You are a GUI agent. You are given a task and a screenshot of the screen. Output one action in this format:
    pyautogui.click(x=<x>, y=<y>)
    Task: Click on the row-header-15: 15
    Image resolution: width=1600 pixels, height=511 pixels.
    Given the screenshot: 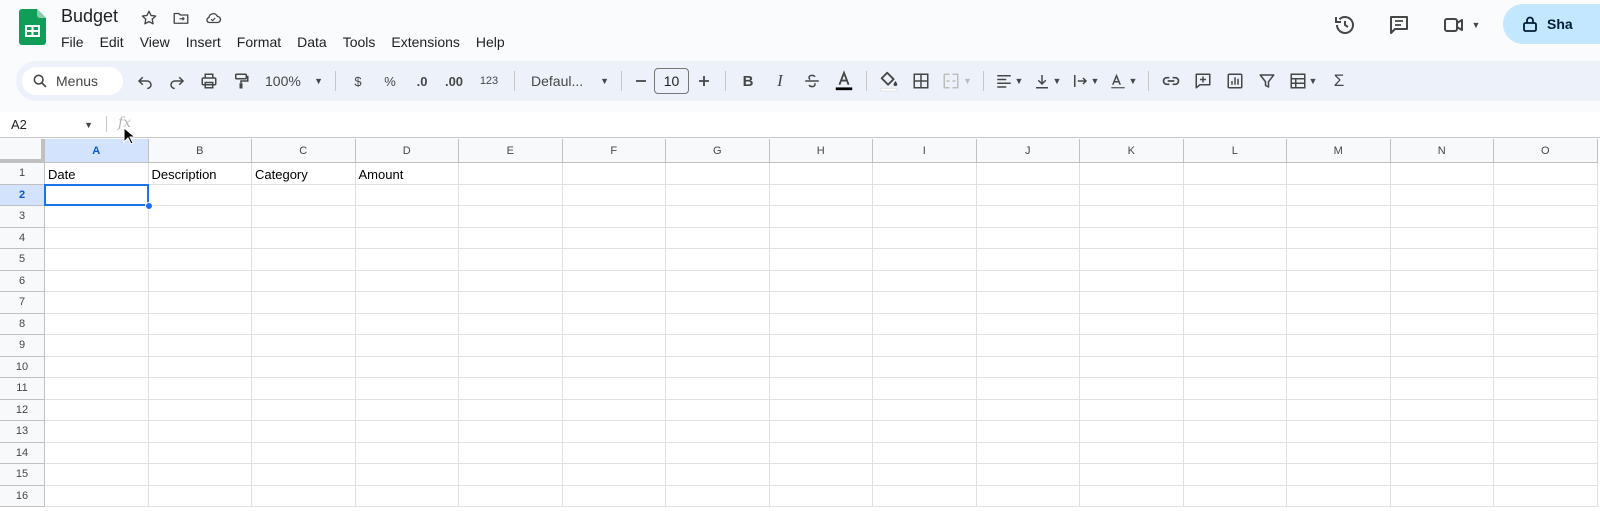 What is the action you would take?
    pyautogui.click(x=22, y=475)
    